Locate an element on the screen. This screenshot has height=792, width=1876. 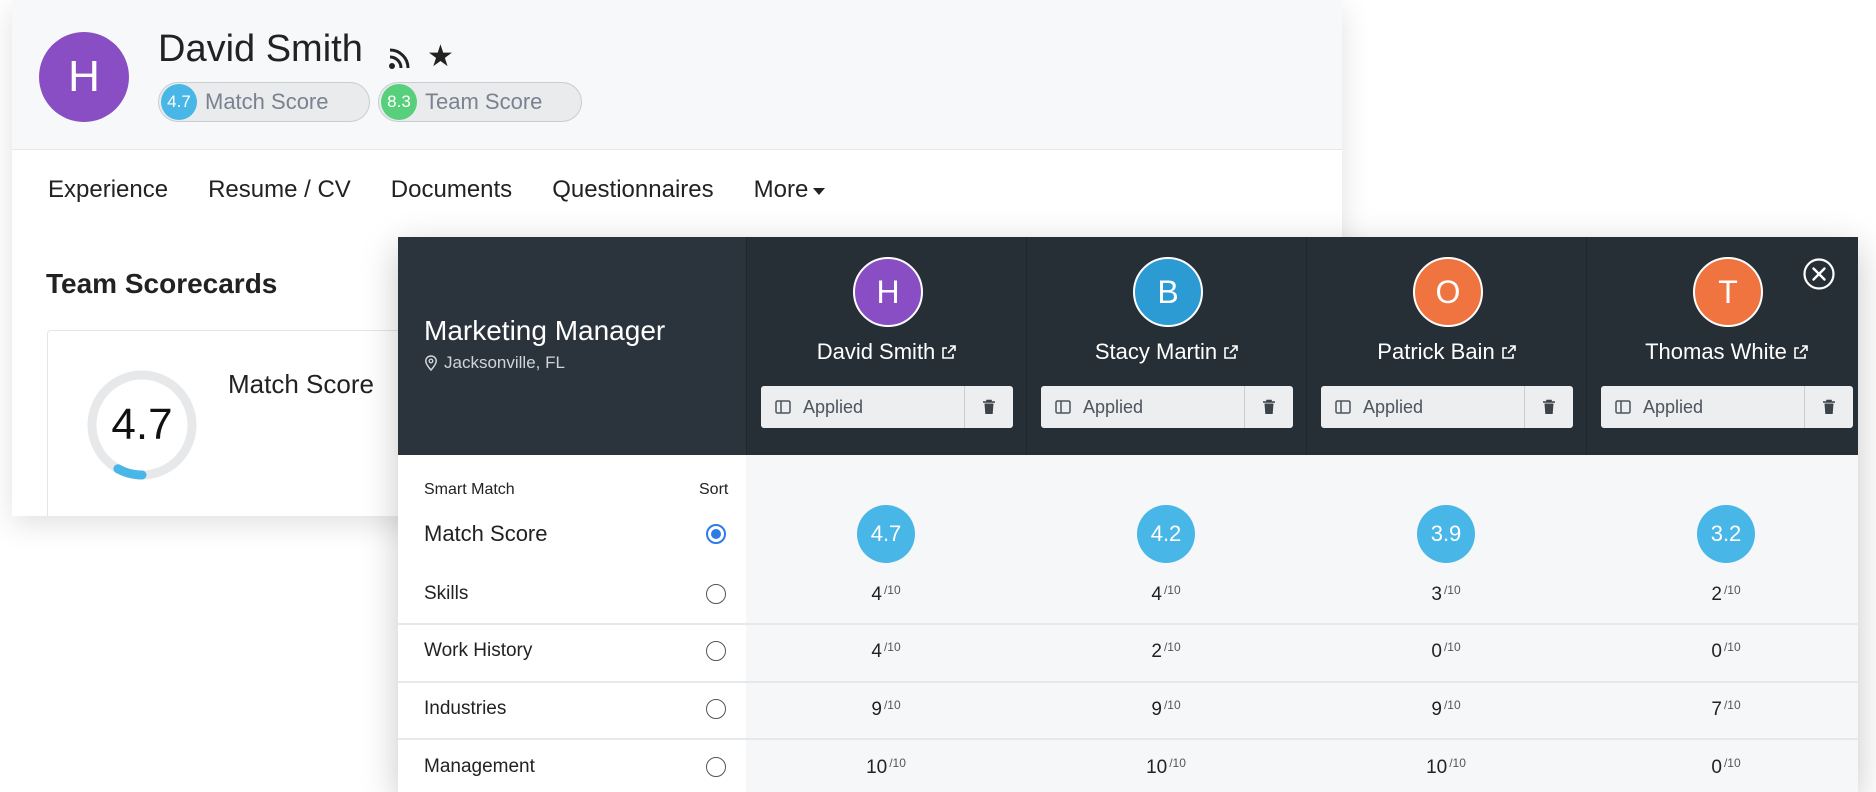
smart-match-label: Smart Match is located at coordinates (469, 489).